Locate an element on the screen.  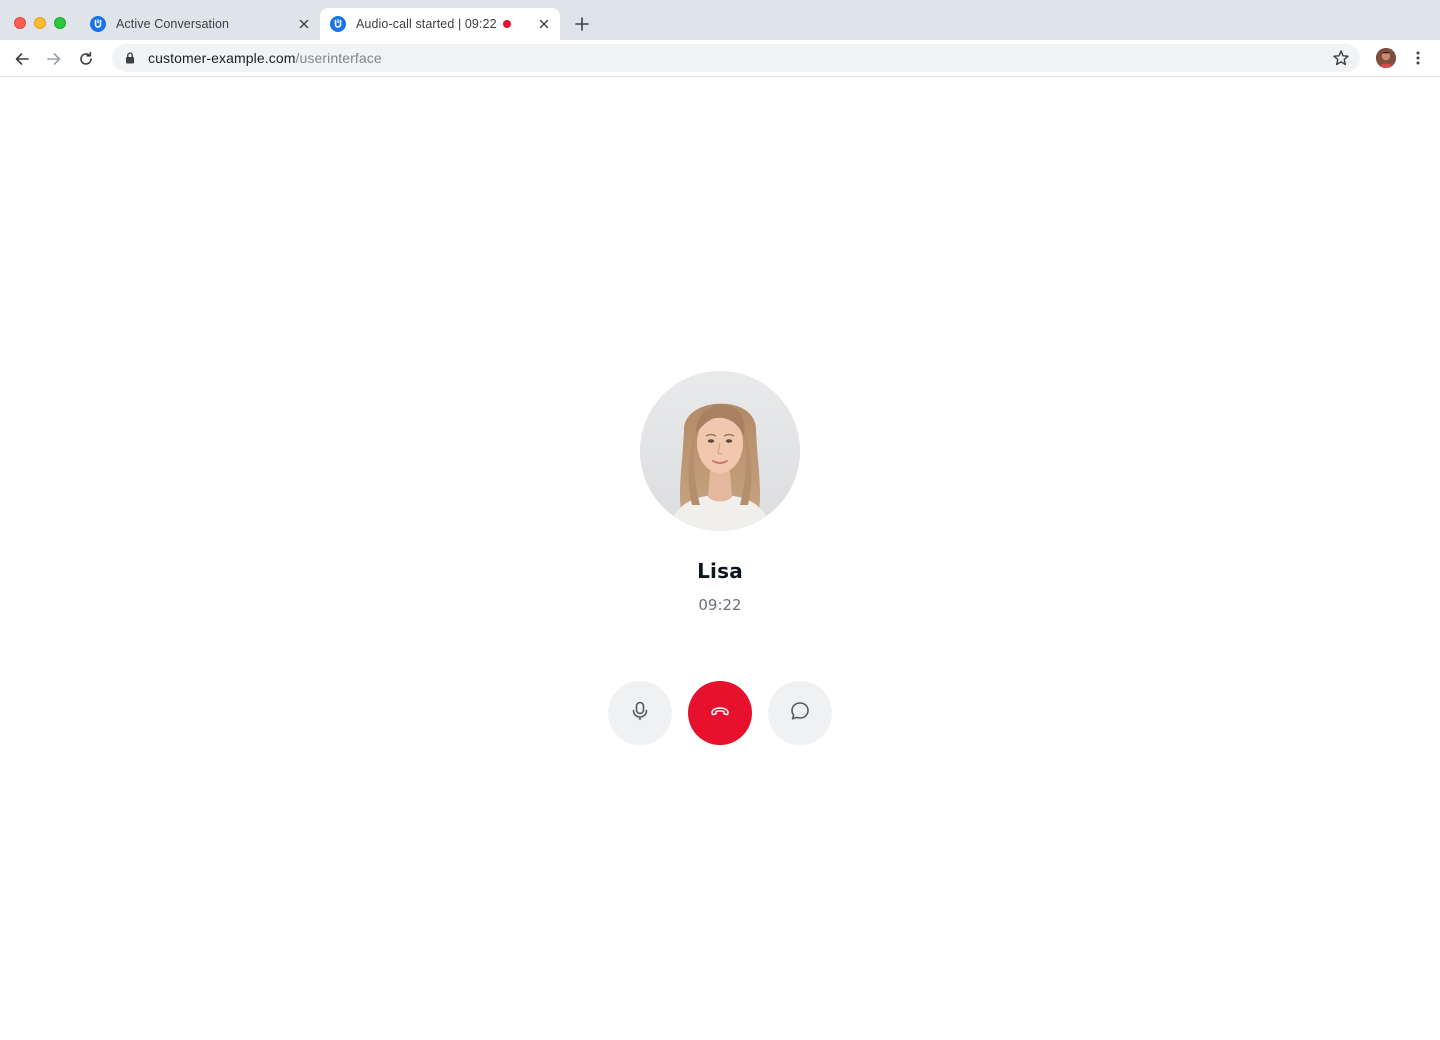
maximize-window-button is located at coordinates (60, 23).